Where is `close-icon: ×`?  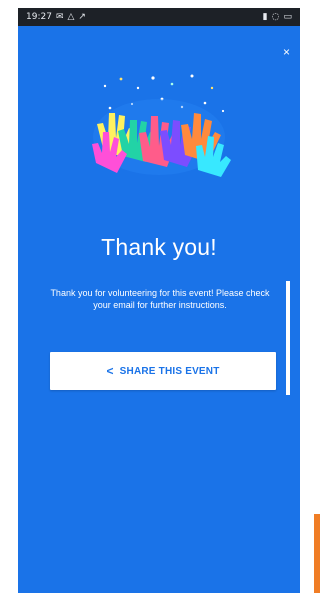 close-icon: × is located at coordinates (286, 52).